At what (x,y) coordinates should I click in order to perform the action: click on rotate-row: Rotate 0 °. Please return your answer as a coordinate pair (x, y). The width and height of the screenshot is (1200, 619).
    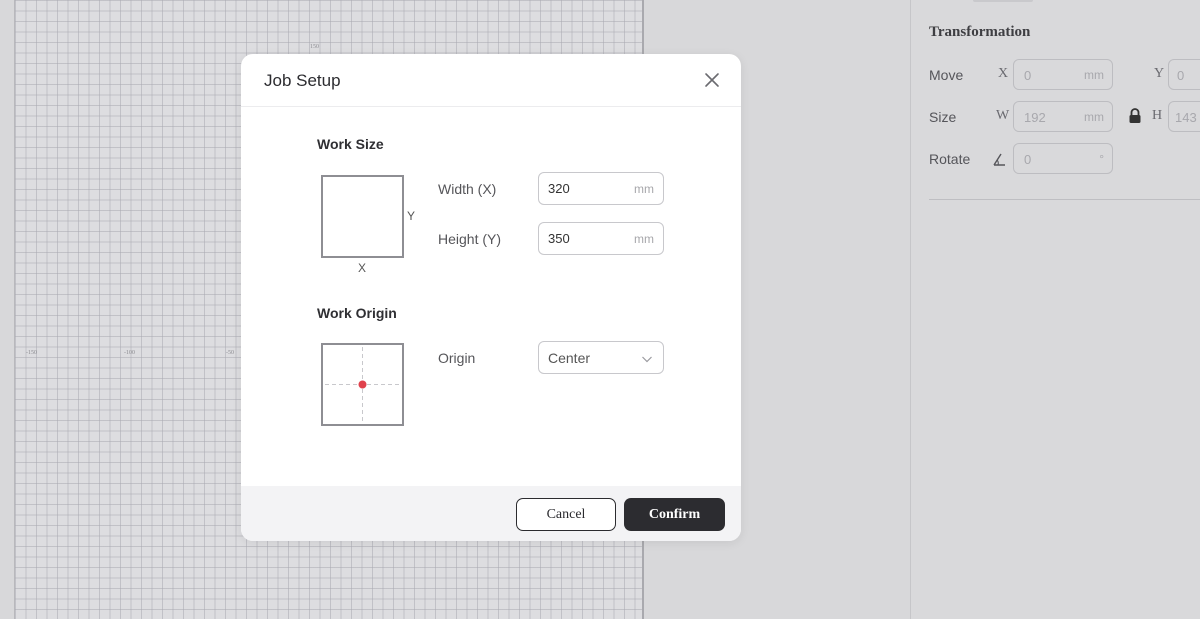
    Looking at the image, I should click on (1064, 159).